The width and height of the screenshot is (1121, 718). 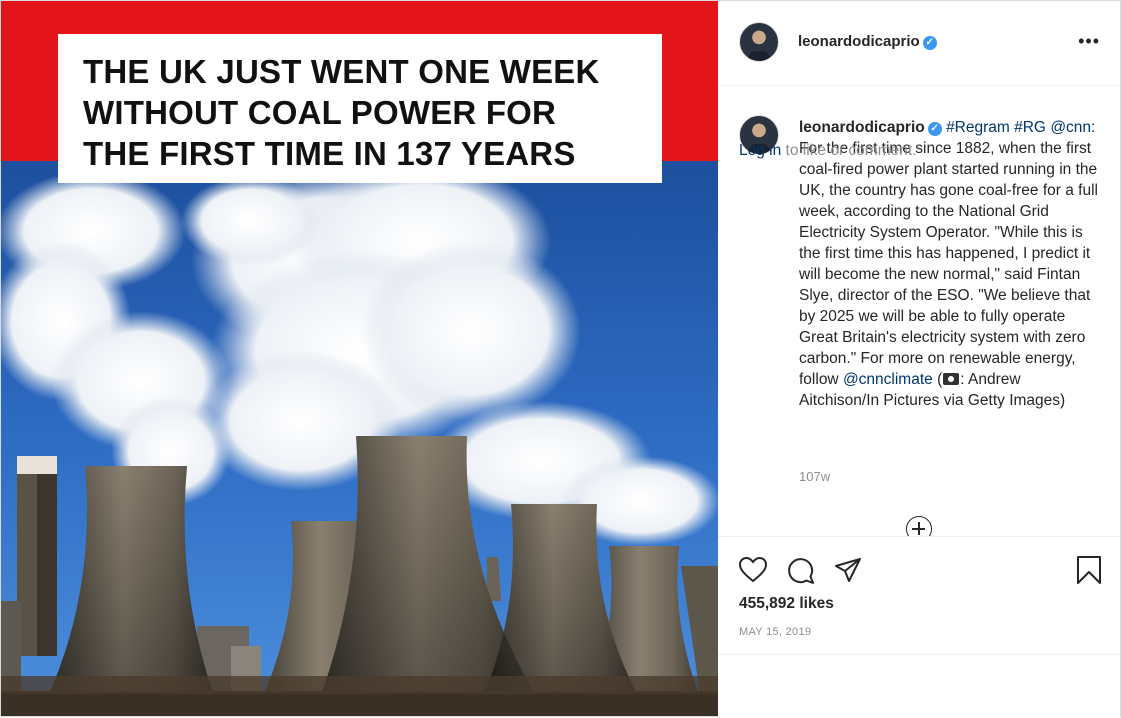 What do you see at coordinates (759, 42) in the screenshot?
I see `avatar` at bounding box center [759, 42].